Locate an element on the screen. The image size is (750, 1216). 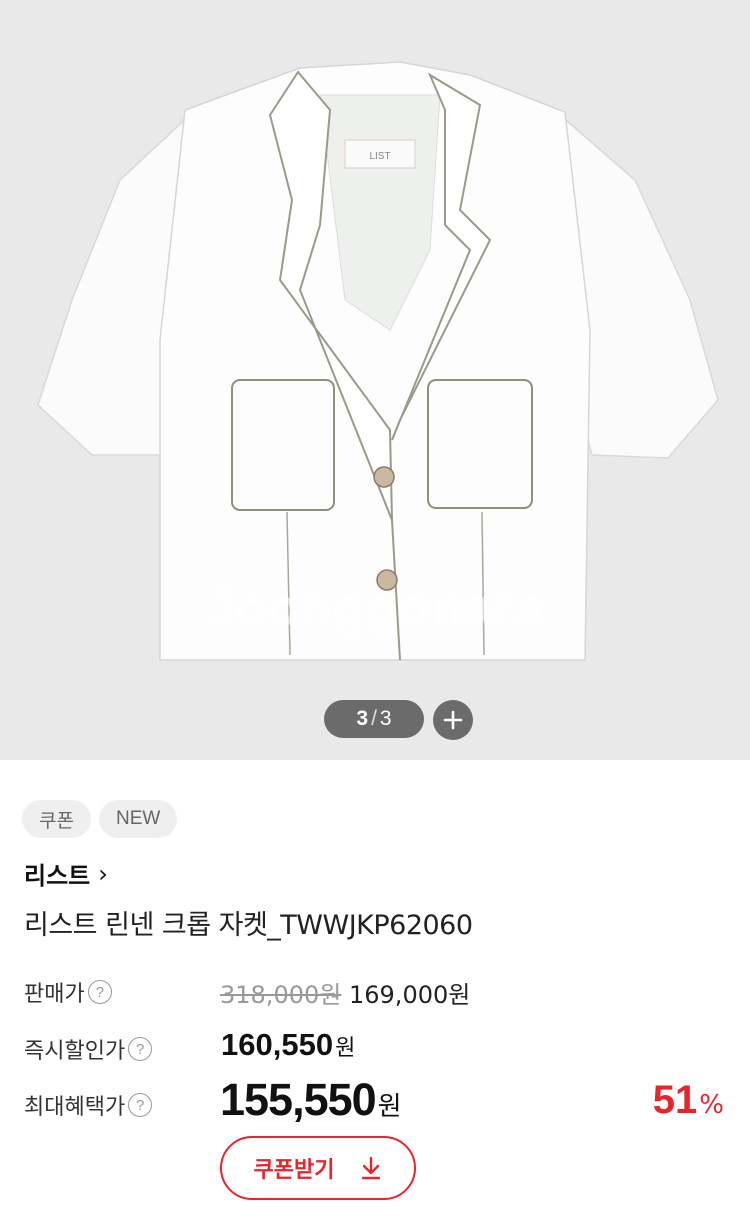
original-price: 318,000원 is located at coordinates (281, 995).